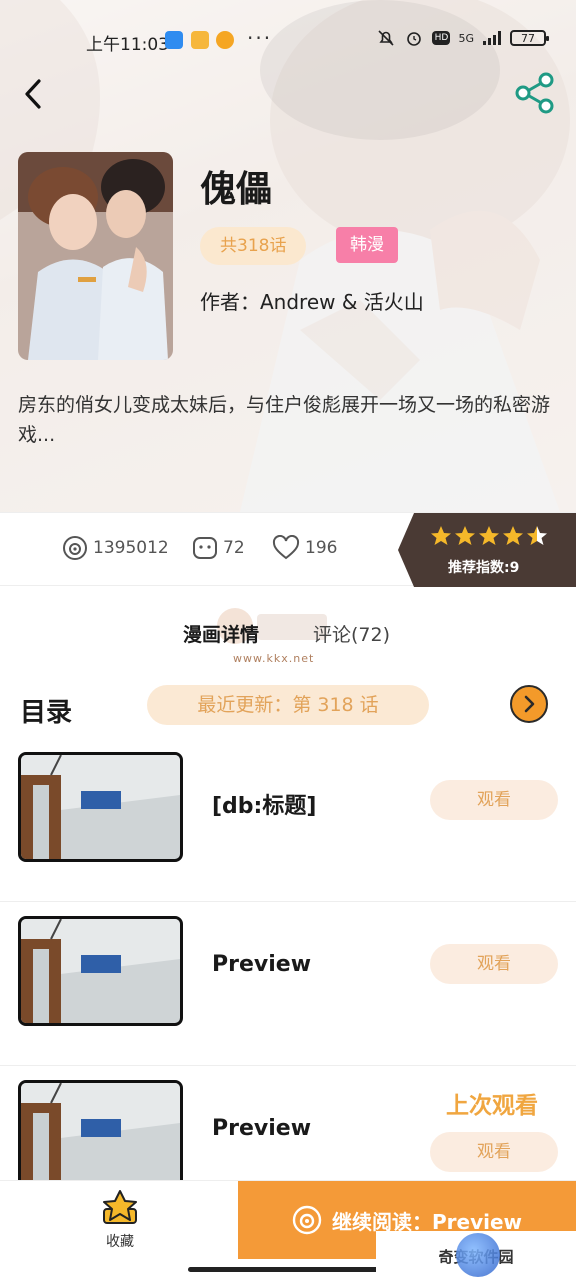 The width and height of the screenshot is (576, 1280). I want to click on comic-cover, so click(95, 256).